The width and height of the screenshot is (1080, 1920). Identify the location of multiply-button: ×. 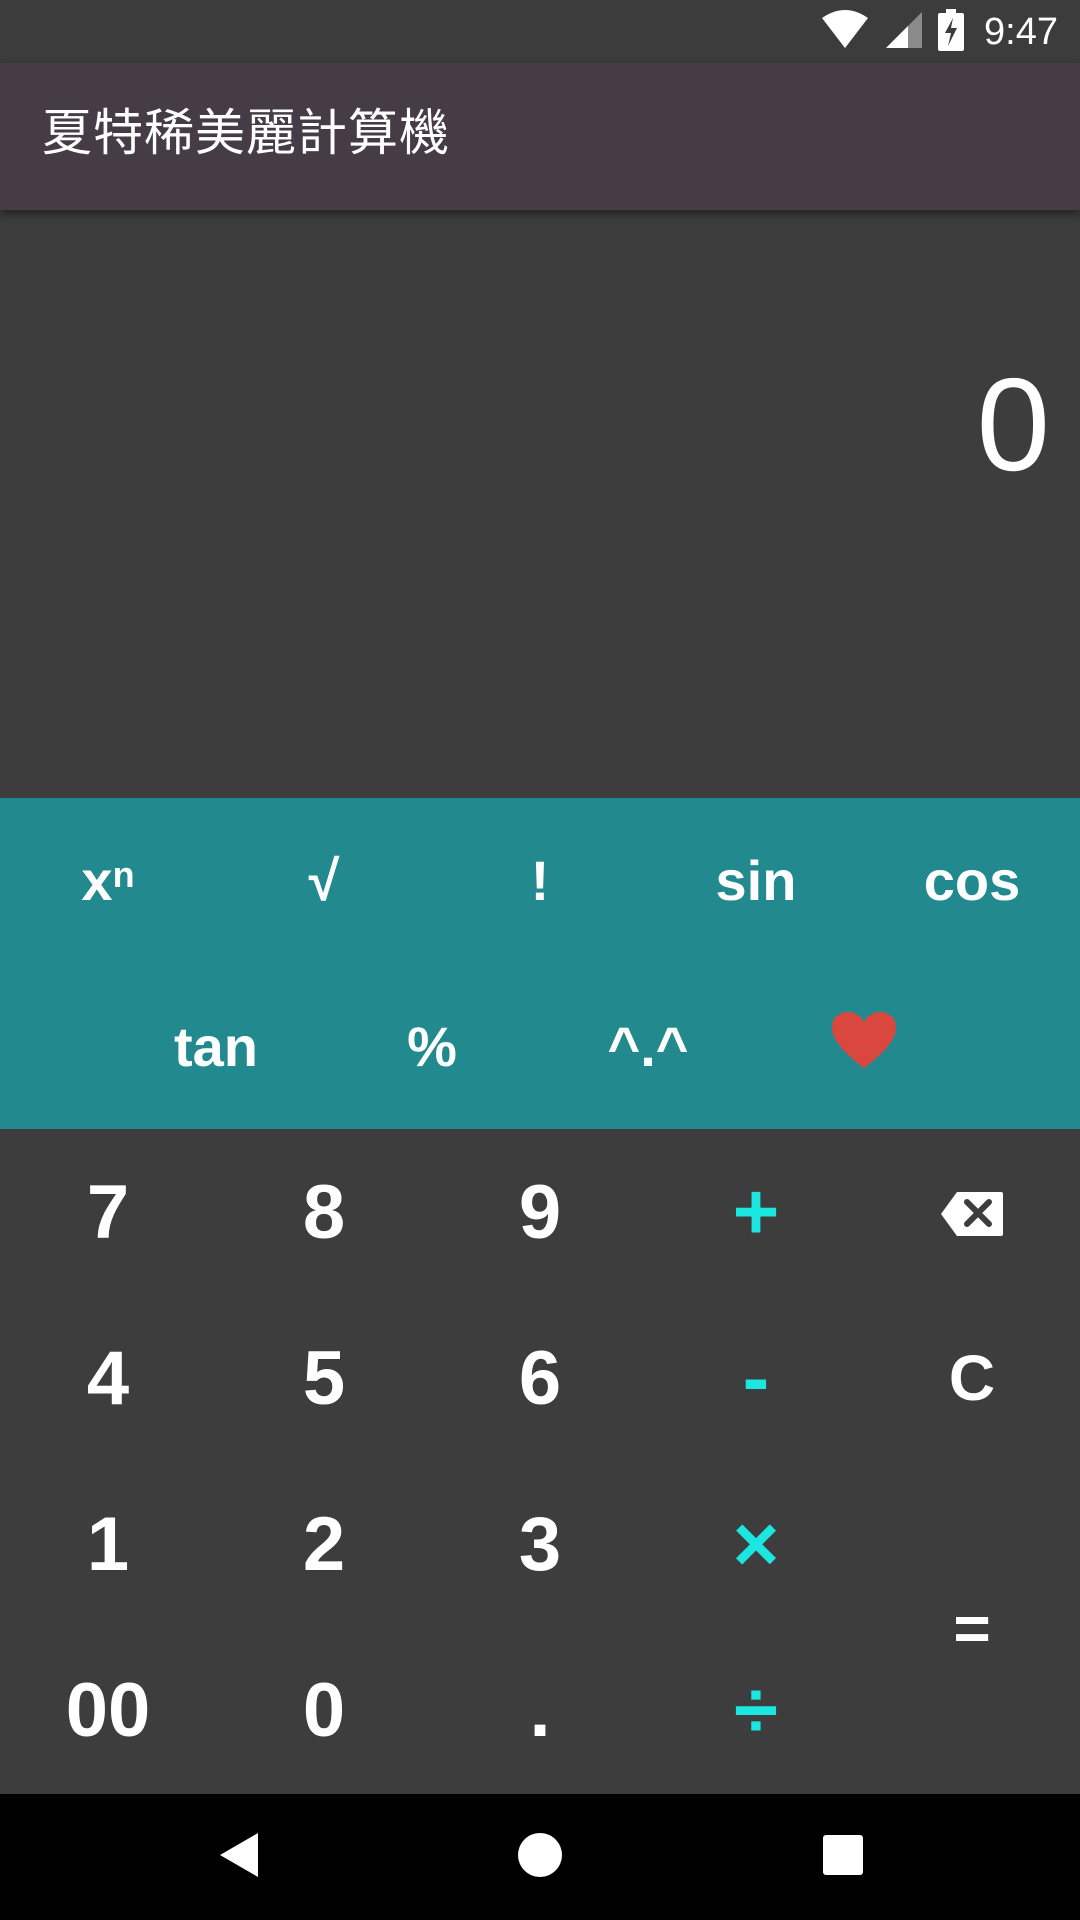
(756, 1544).